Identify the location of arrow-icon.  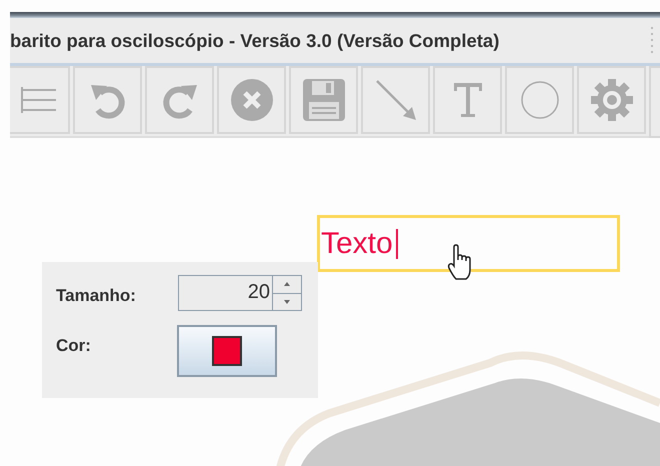
(395, 100).